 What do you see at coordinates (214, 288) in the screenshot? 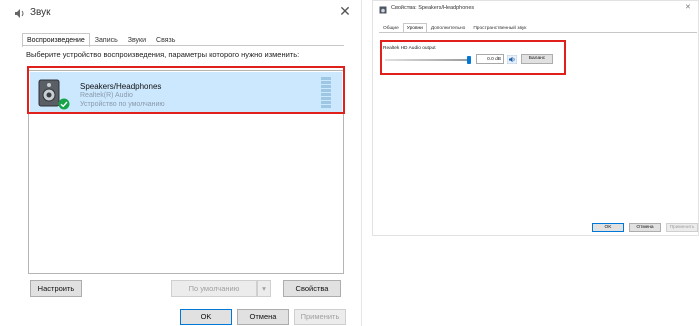
I see `set-default-button: По умолчанию` at bounding box center [214, 288].